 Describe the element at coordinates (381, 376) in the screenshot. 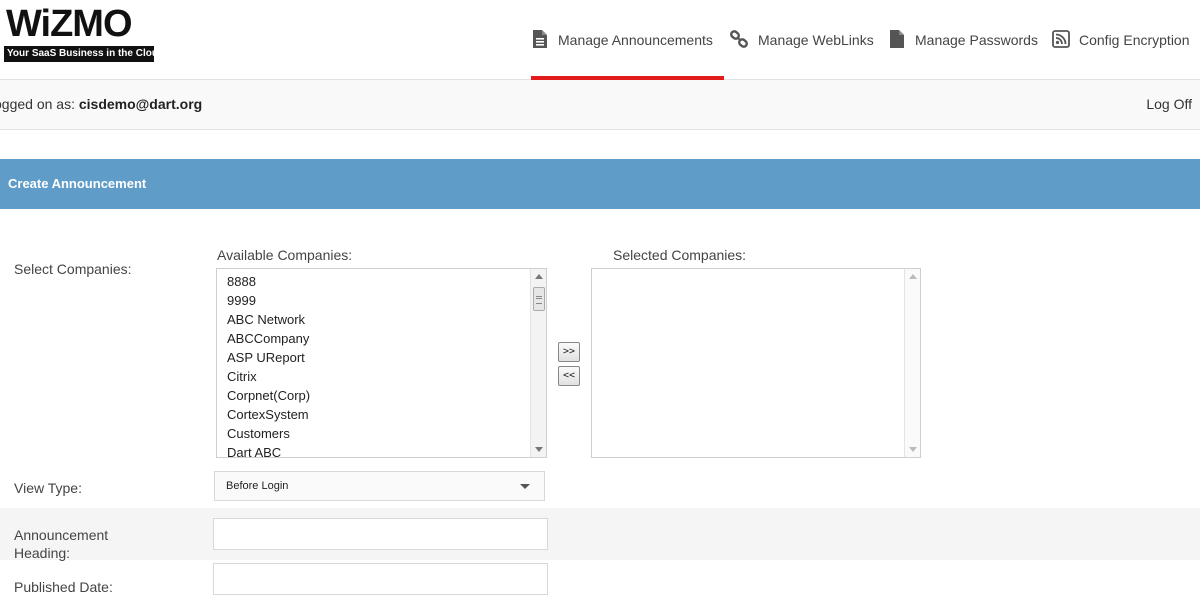

I see `list-item: Citrix` at that location.